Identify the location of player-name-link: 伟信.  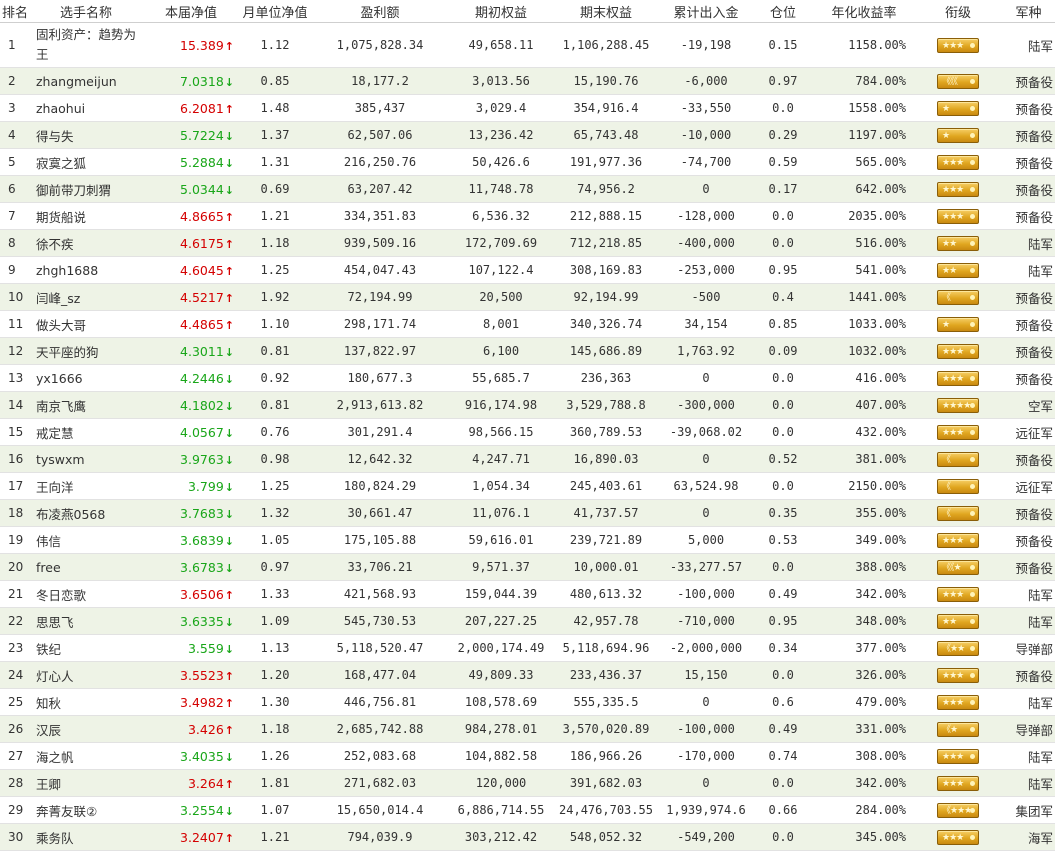
(48, 541).